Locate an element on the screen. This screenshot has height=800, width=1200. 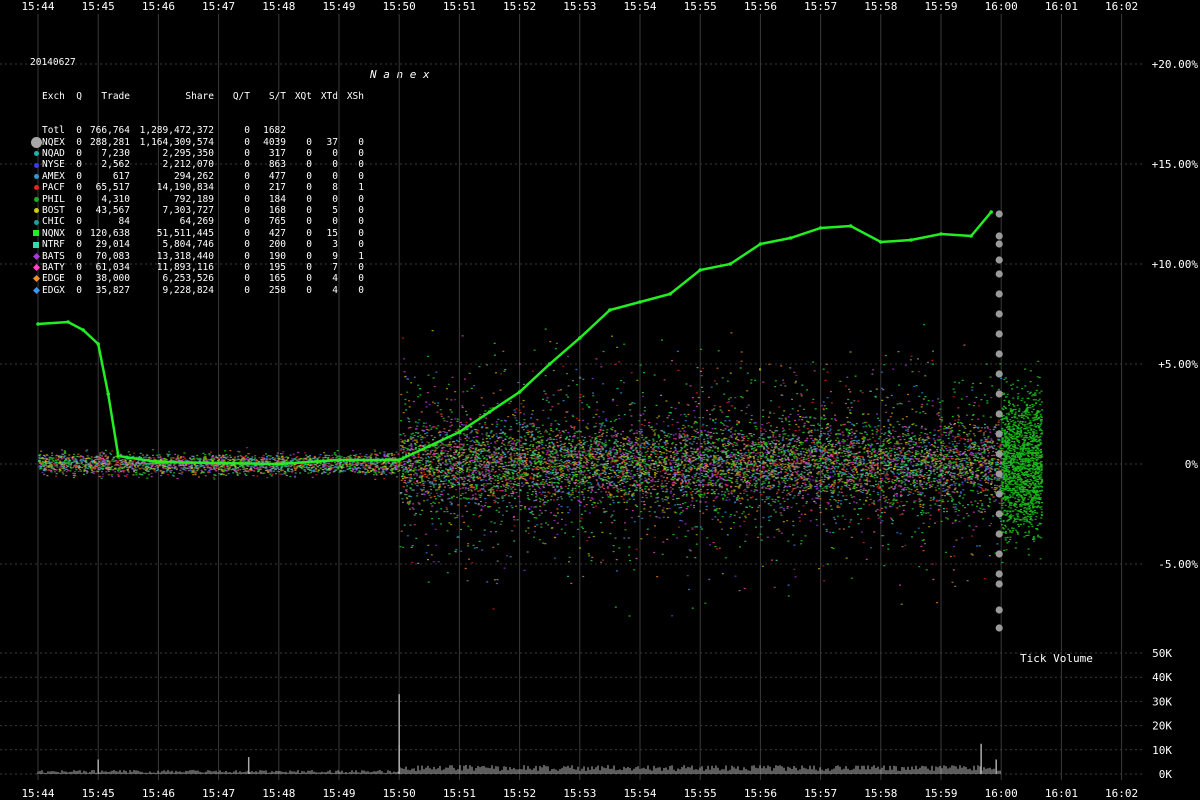
stats-row: NQNX 0 120,638 51,511,445 0 427 0 15 0 is located at coordinates (197, 233).